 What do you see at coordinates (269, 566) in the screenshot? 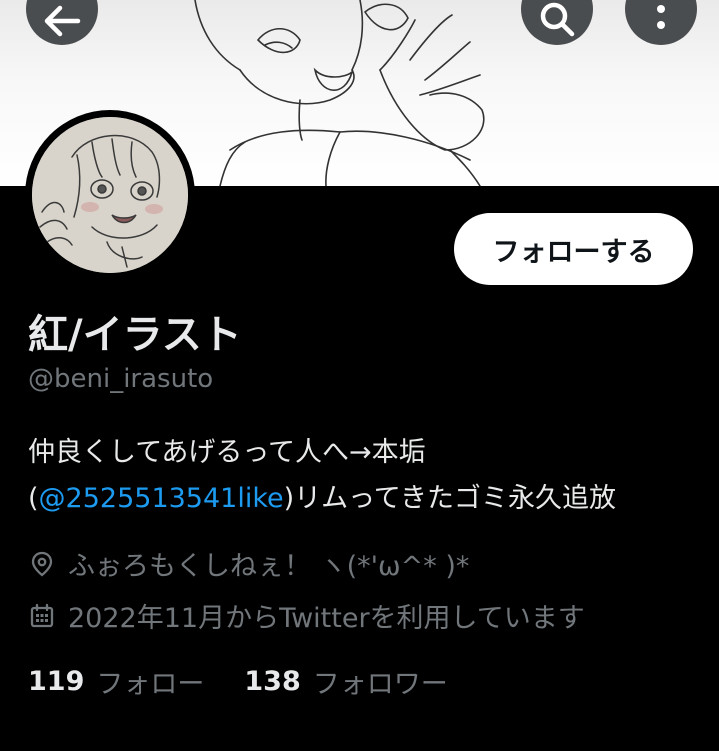
I see `location-text: ふぉろもくしねぇ！ ヽ(*'ω^* )*` at bounding box center [269, 566].